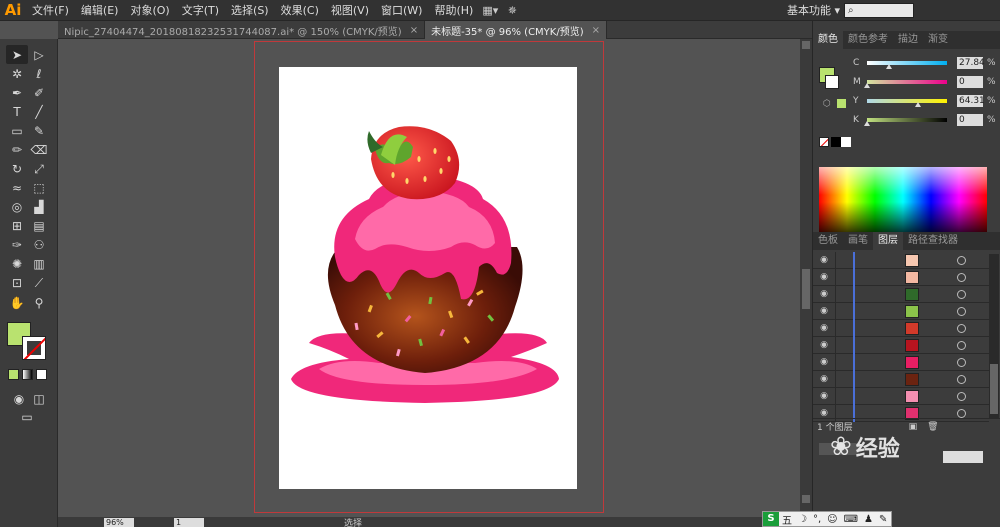 This screenshot has width=1000, height=527. Describe the element at coordinates (883, 519) in the screenshot. I see `ime-tools-icon: ✎` at that location.